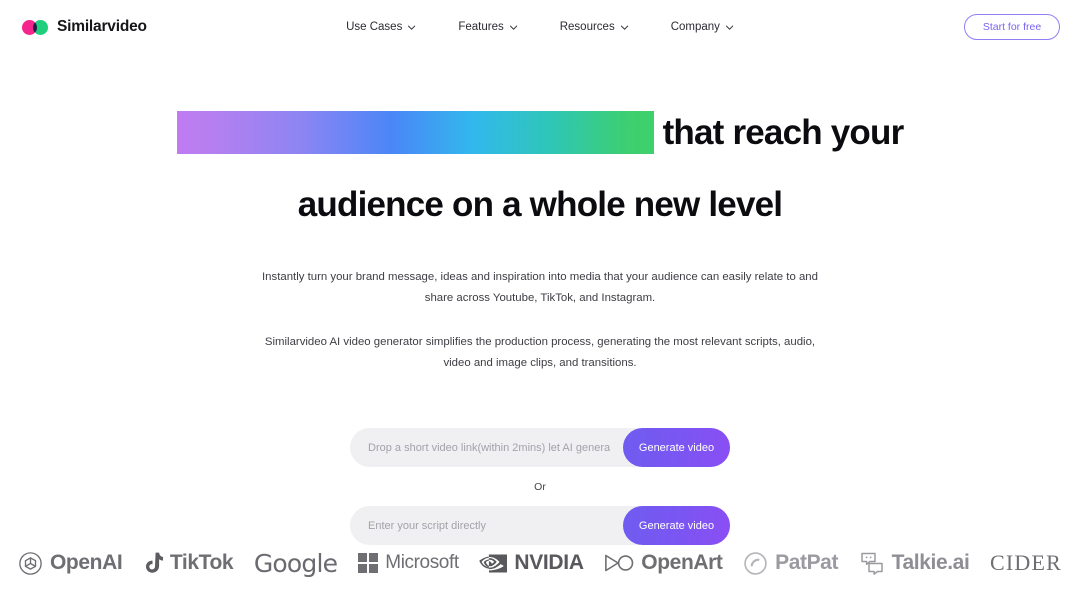  Describe the element at coordinates (549, 562) in the screenshot. I see `logo-label: NVIDIA` at that location.